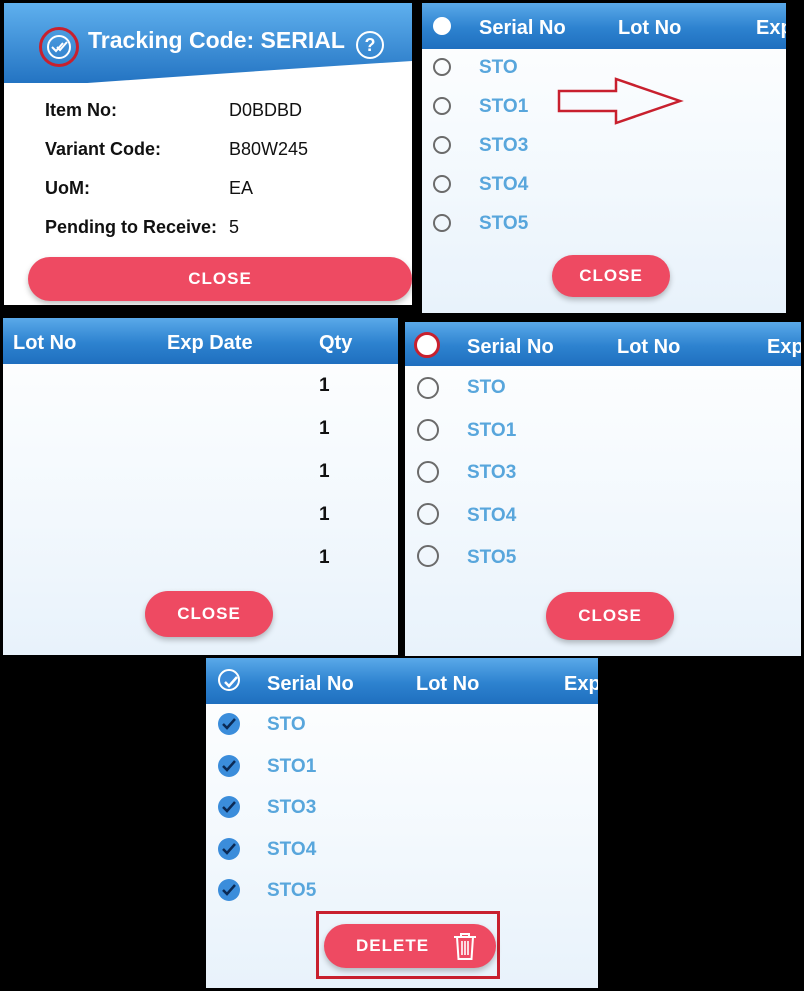 The height and width of the screenshot is (991, 804). What do you see at coordinates (427, 345) in the screenshot?
I see `select-all-radio-highlighted` at bounding box center [427, 345].